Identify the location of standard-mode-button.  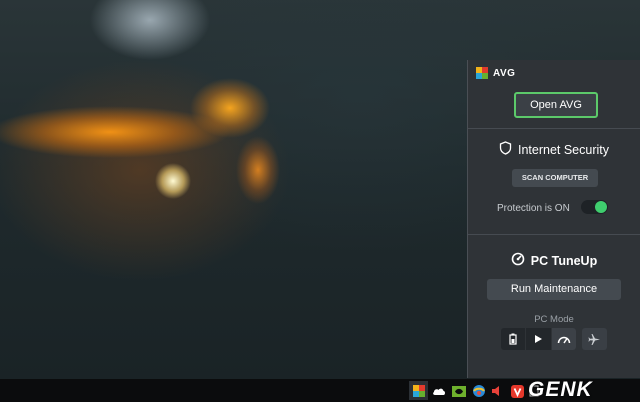
(539, 339).